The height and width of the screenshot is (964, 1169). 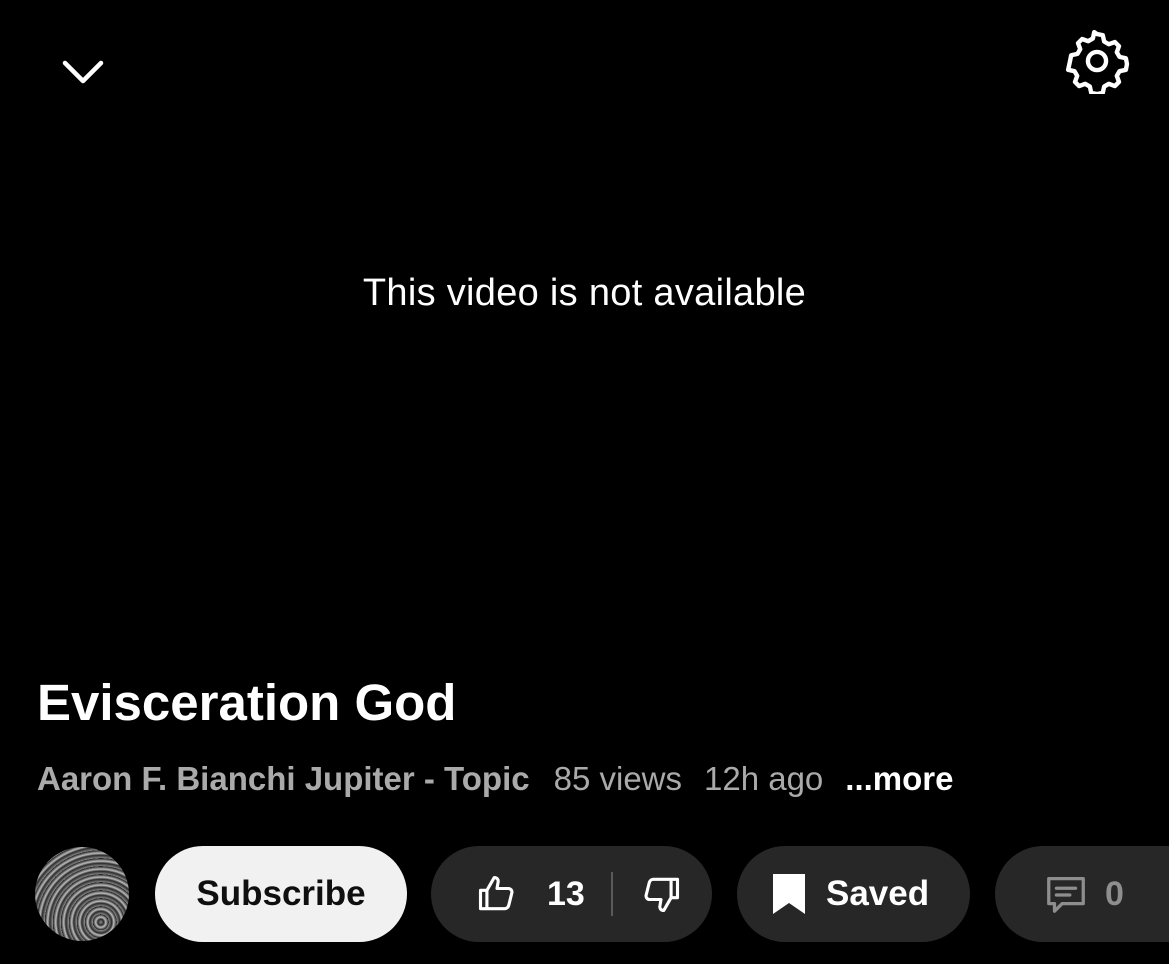 What do you see at coordinates (584, 293) in the screenshot?
I see `video-unavailable-message: This video is not available` at bounding box center [584, 293].